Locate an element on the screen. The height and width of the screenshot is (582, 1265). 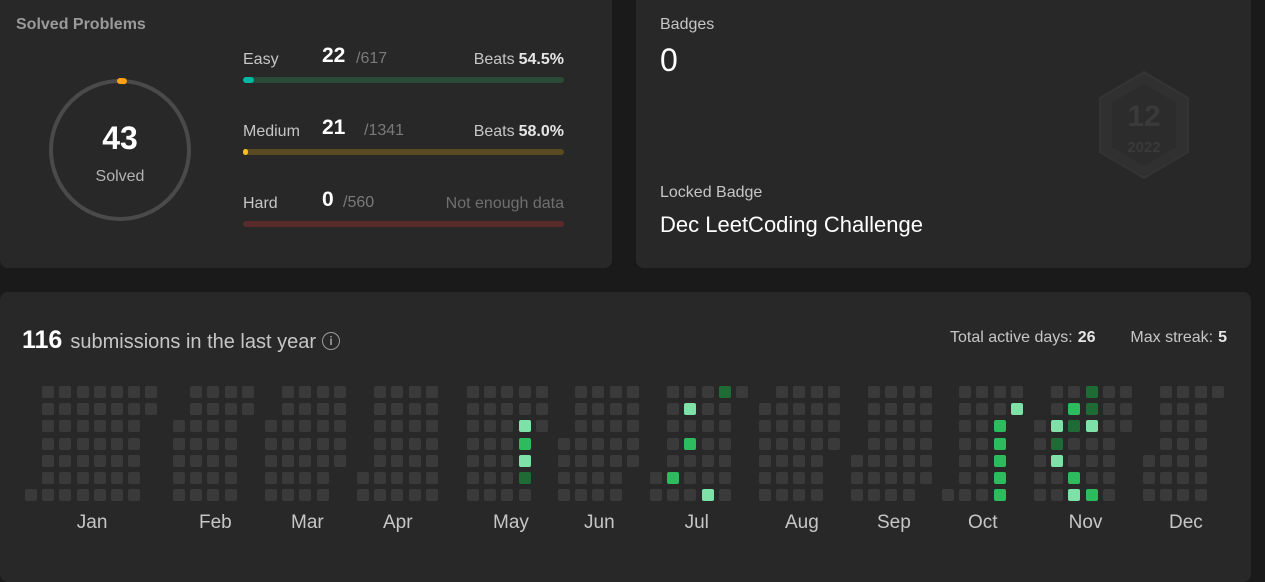
locked-badge-name: Dec LeetCoding Challenge is located at coordinates (791, 225).